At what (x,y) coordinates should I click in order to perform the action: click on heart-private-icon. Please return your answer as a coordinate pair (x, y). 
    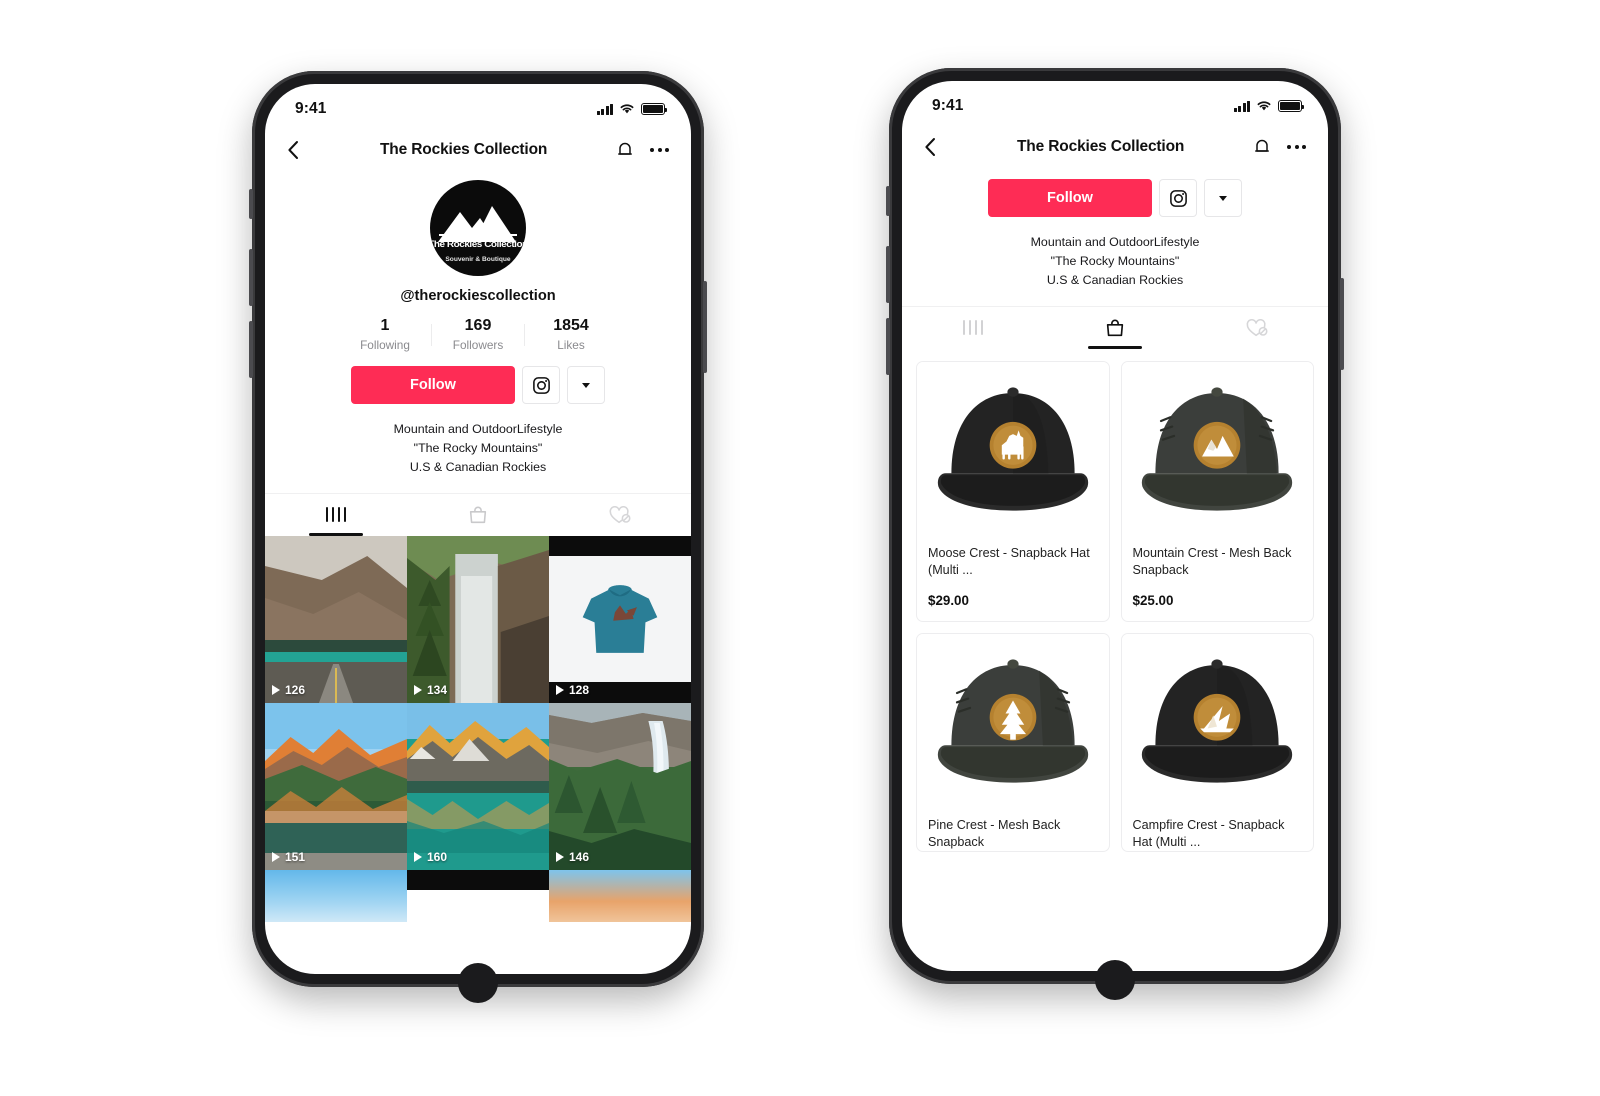
    Looking at the image, I should click on (1257, 327).